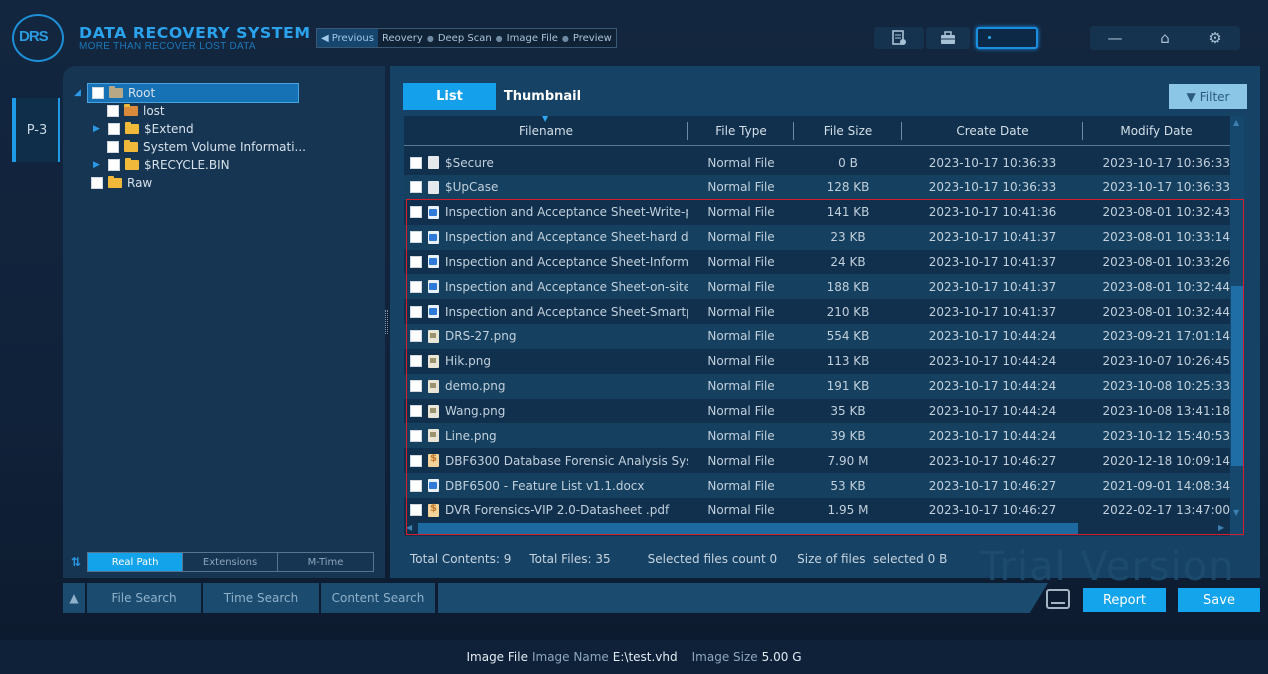 Image resolution: width=1268 pixels, height=674 pixels. I want to click on expand-arrow-icon: ◢, so click(79, 93).